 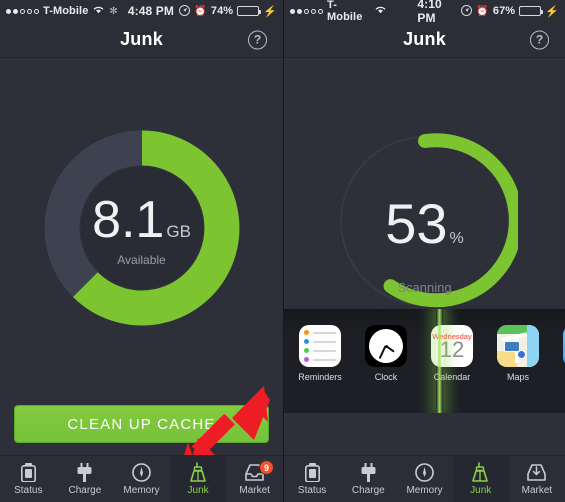 What do you see at coordinates (424, 287) in the screenshot?
I see `scan-status-text: Scanning` at bounding box center [424, 287].